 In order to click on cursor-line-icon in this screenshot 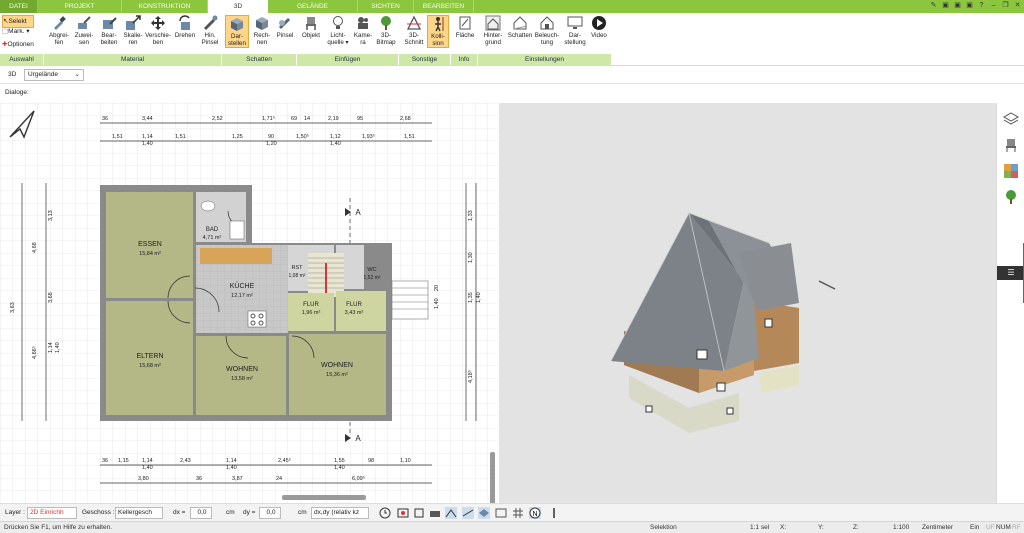, I will do `click(554, 513)`.